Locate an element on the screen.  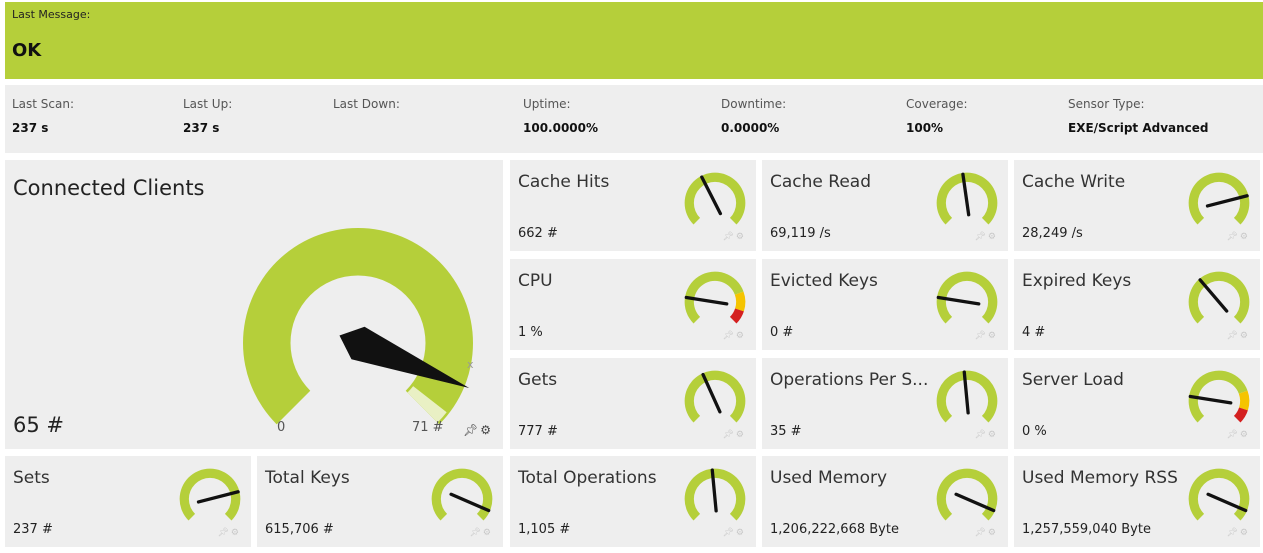
channel-tile: Gets 777 # 📌︎⚙︎ is located at coordinates (633, 403).